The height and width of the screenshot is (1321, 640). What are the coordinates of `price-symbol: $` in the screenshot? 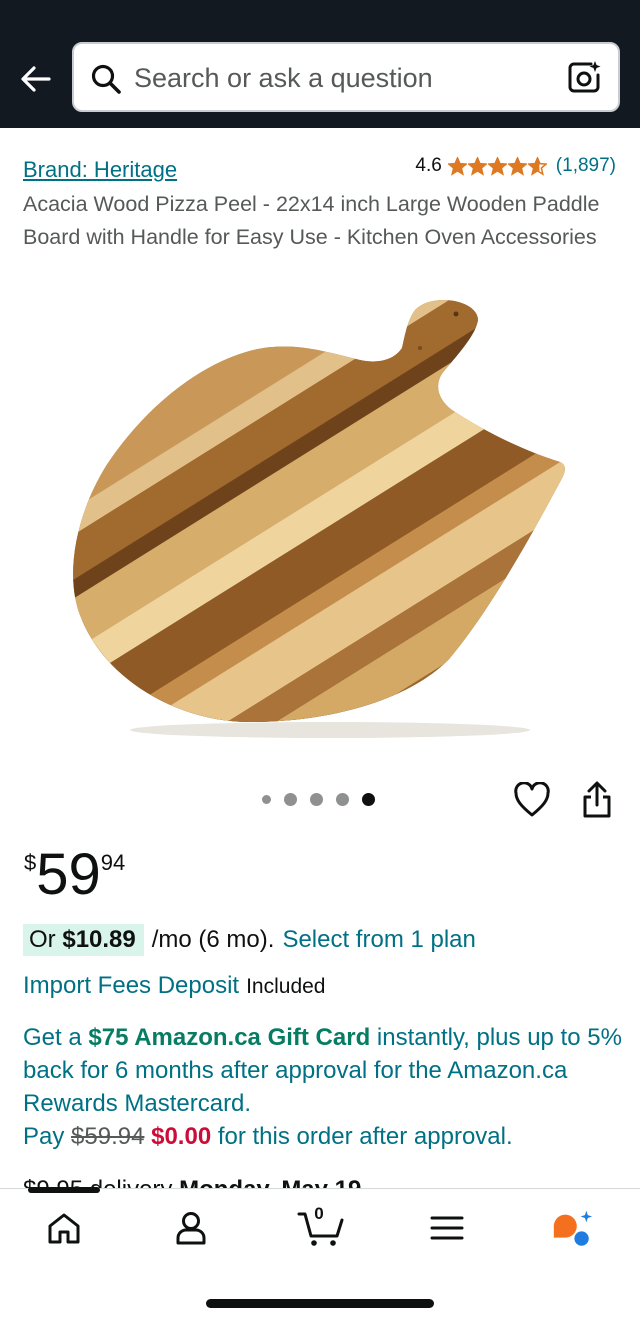 It's located at (30, 862).